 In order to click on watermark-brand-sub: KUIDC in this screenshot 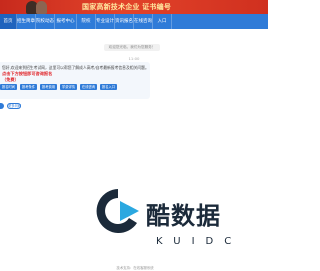, I will do `click(199, 241)`.